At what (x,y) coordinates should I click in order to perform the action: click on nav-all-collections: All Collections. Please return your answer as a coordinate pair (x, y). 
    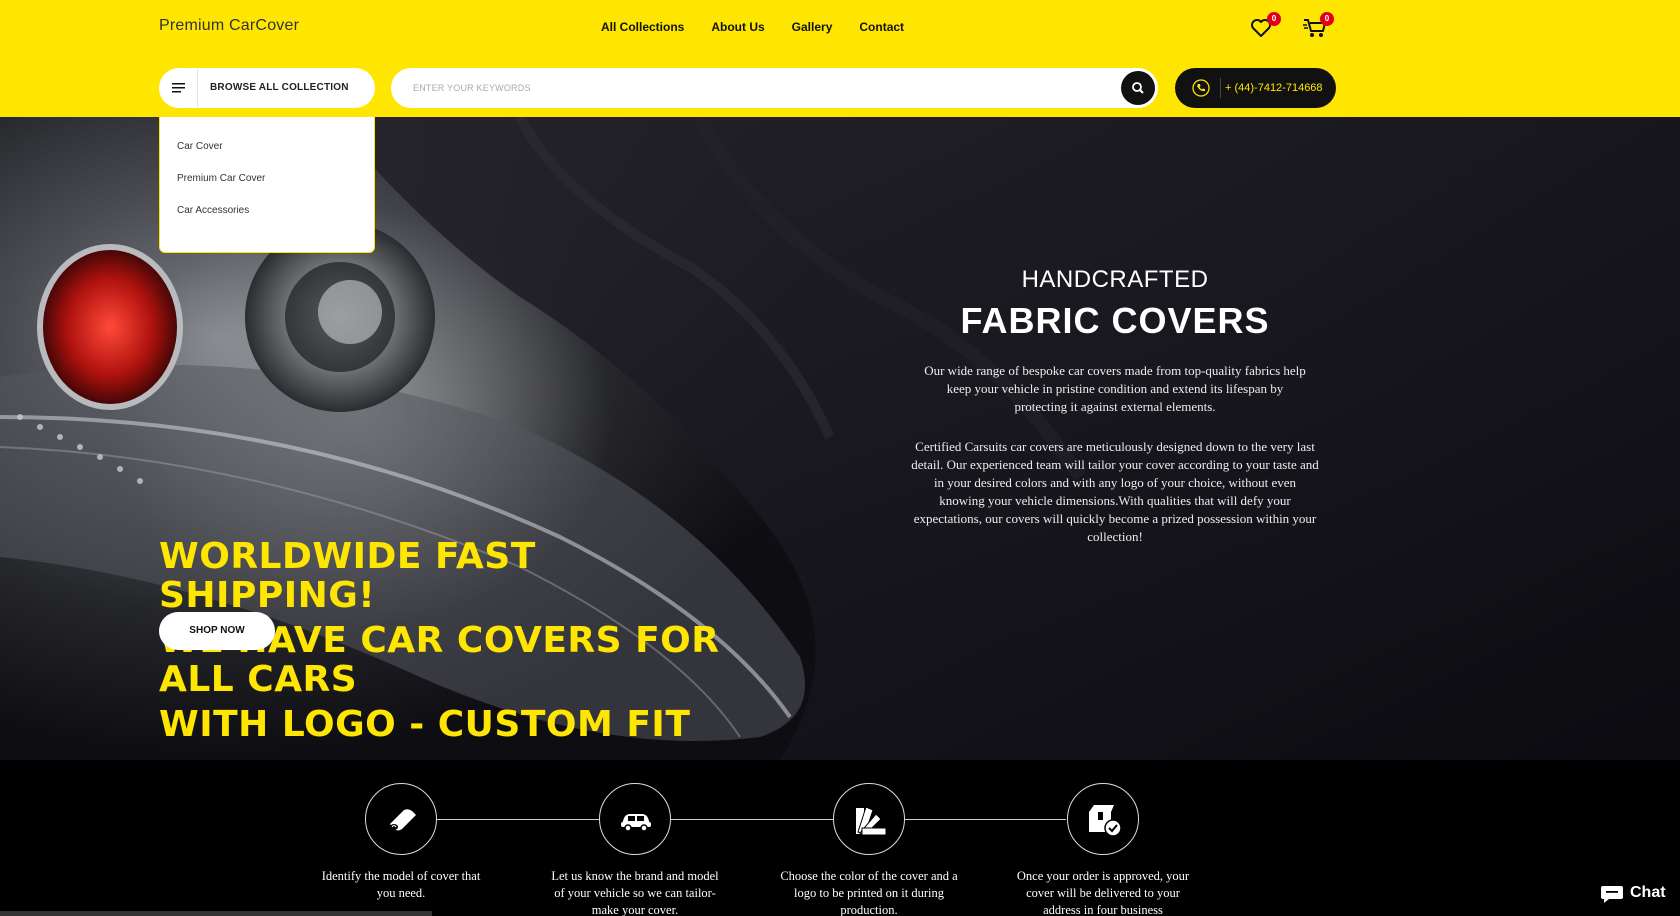
    Looking at the image, I should click on (642, 27).